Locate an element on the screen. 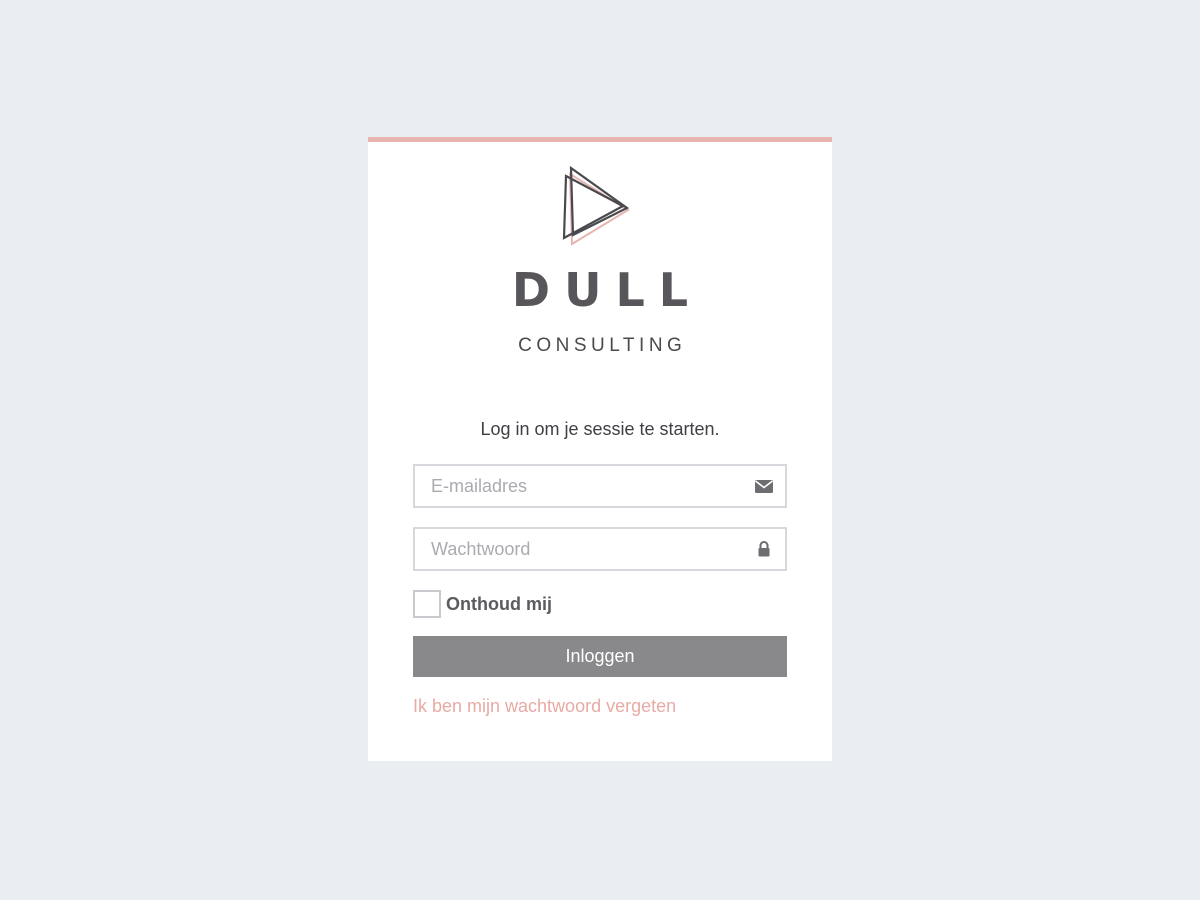 This screenshot has width=1200, height=900. remember-me-checkbox is located at coordinates (427, 604).